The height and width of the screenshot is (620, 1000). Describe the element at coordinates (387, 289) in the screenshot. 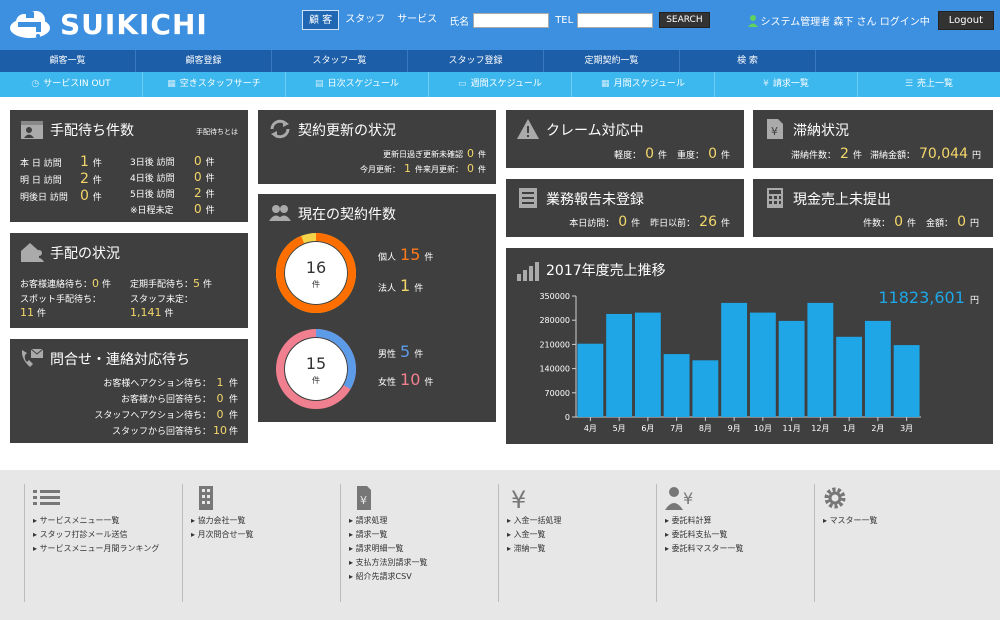

I see `row-label: 法人` at that location.